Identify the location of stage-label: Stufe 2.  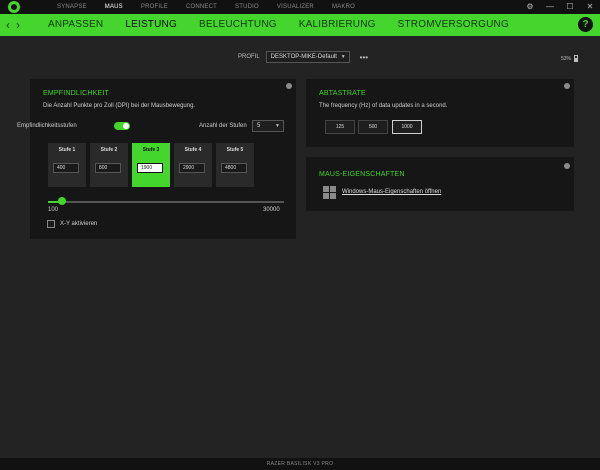
(109, 150).